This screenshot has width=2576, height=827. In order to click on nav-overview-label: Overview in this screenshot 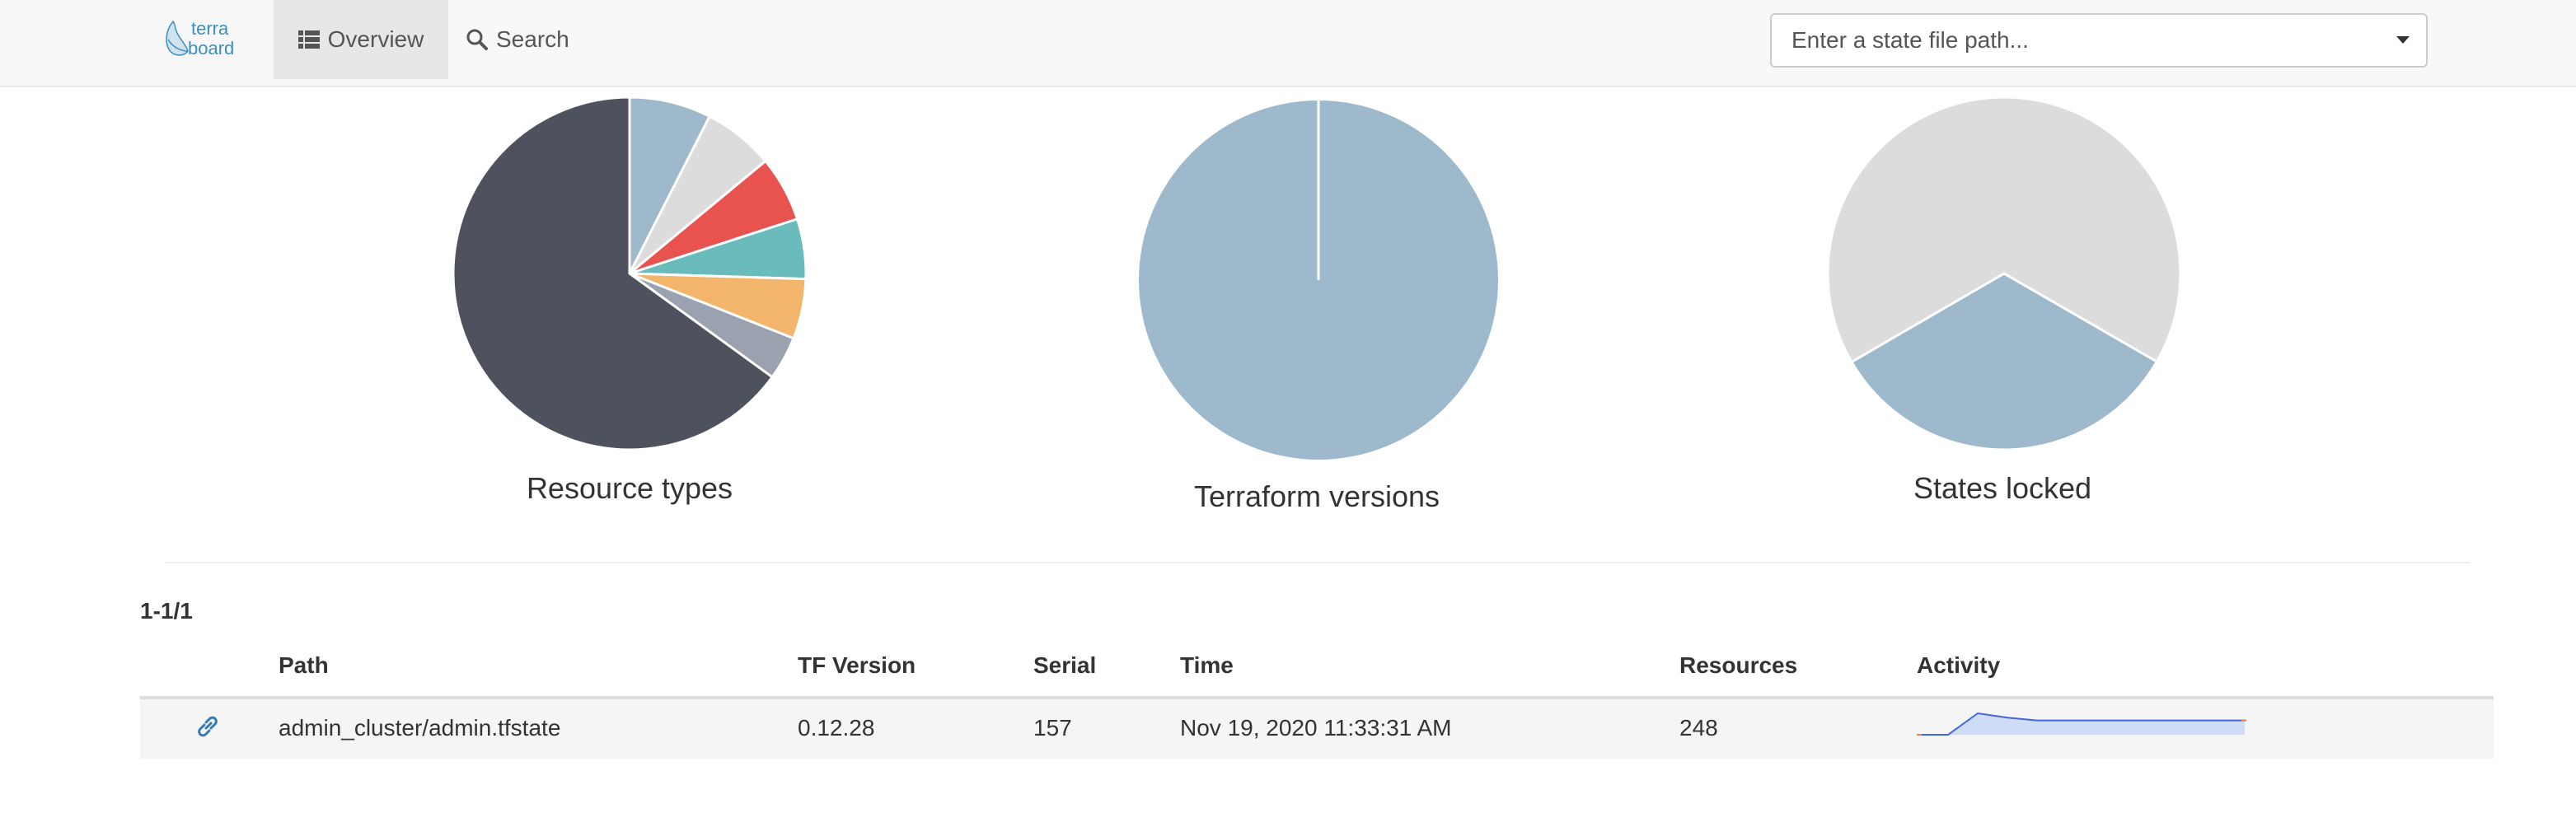, I will do `click(375, 39)`.